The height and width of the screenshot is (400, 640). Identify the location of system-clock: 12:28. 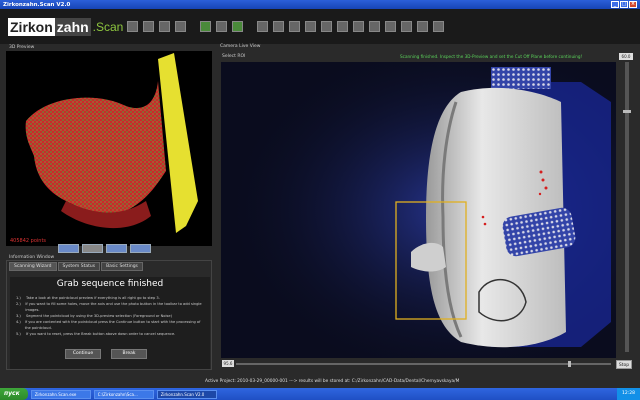
(628, 394).